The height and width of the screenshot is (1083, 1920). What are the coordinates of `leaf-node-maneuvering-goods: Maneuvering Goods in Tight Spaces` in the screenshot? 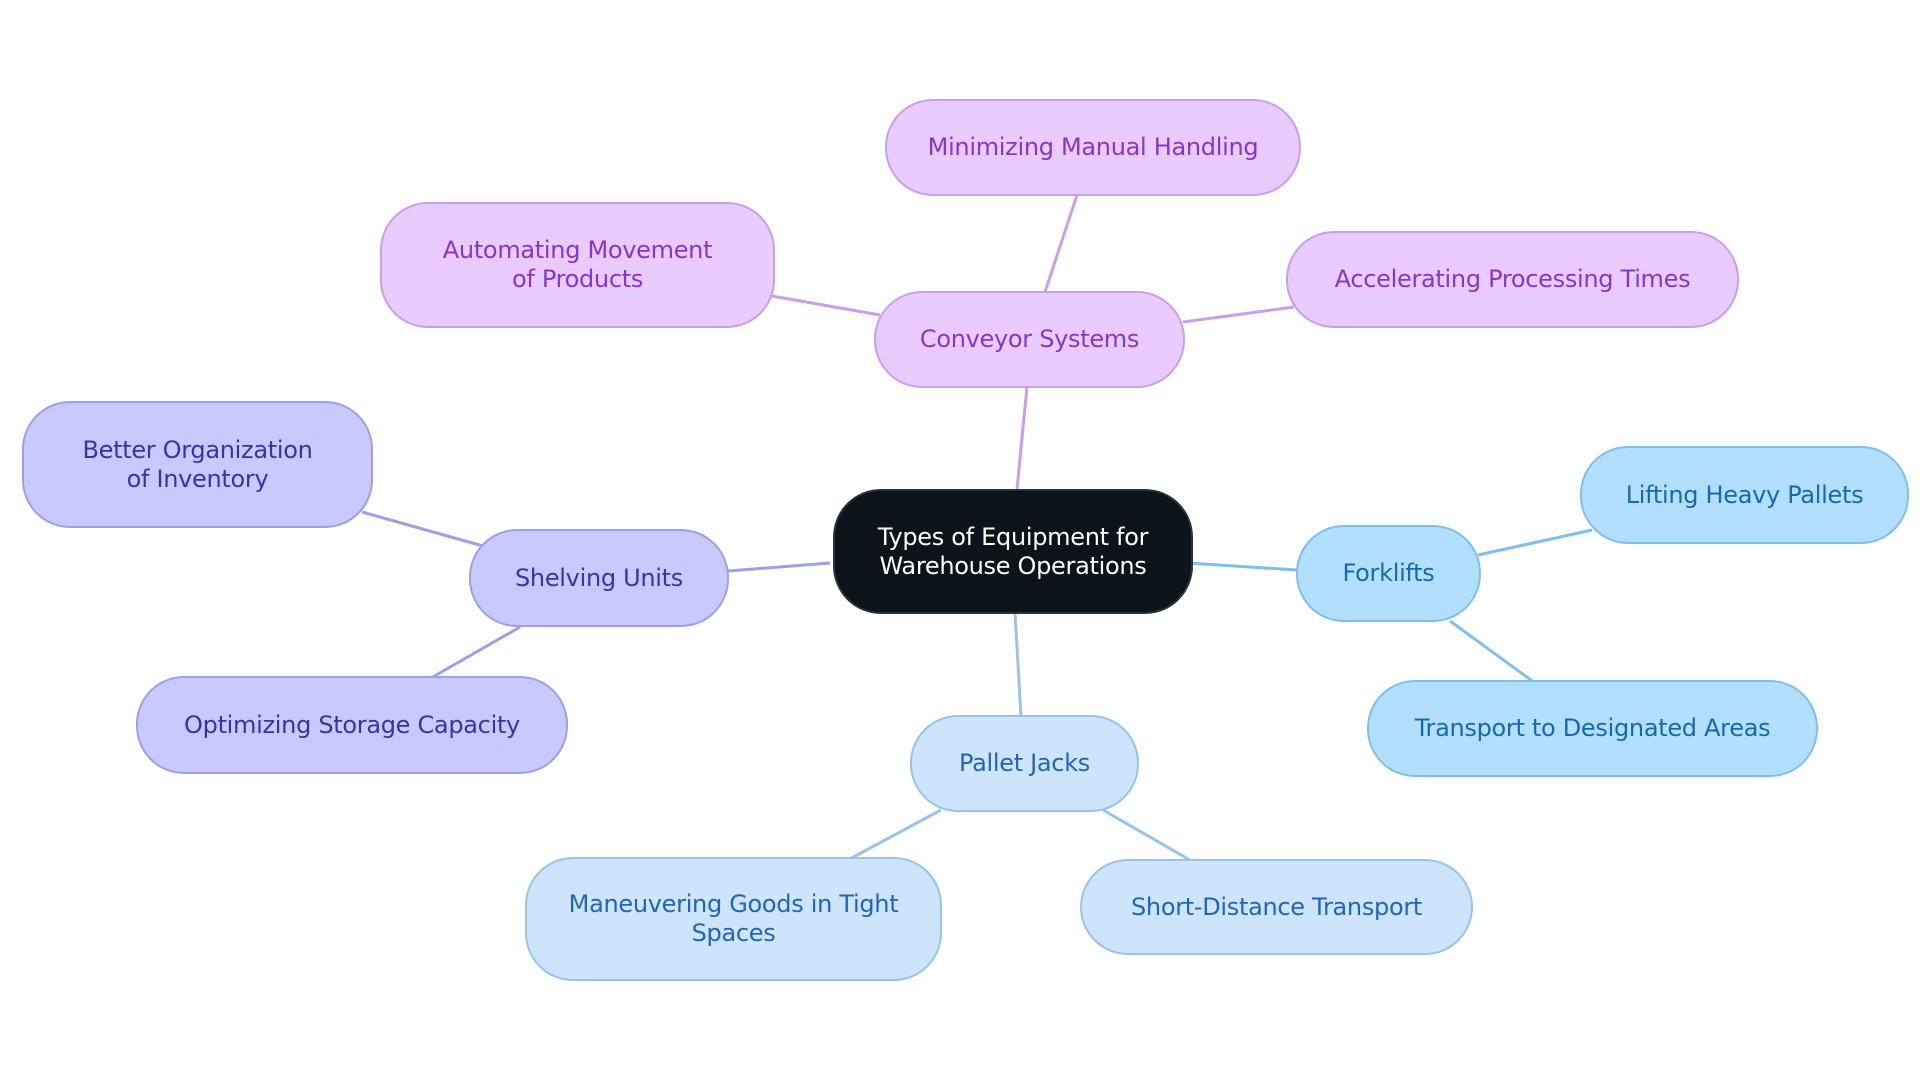 It's located at (733, 919).